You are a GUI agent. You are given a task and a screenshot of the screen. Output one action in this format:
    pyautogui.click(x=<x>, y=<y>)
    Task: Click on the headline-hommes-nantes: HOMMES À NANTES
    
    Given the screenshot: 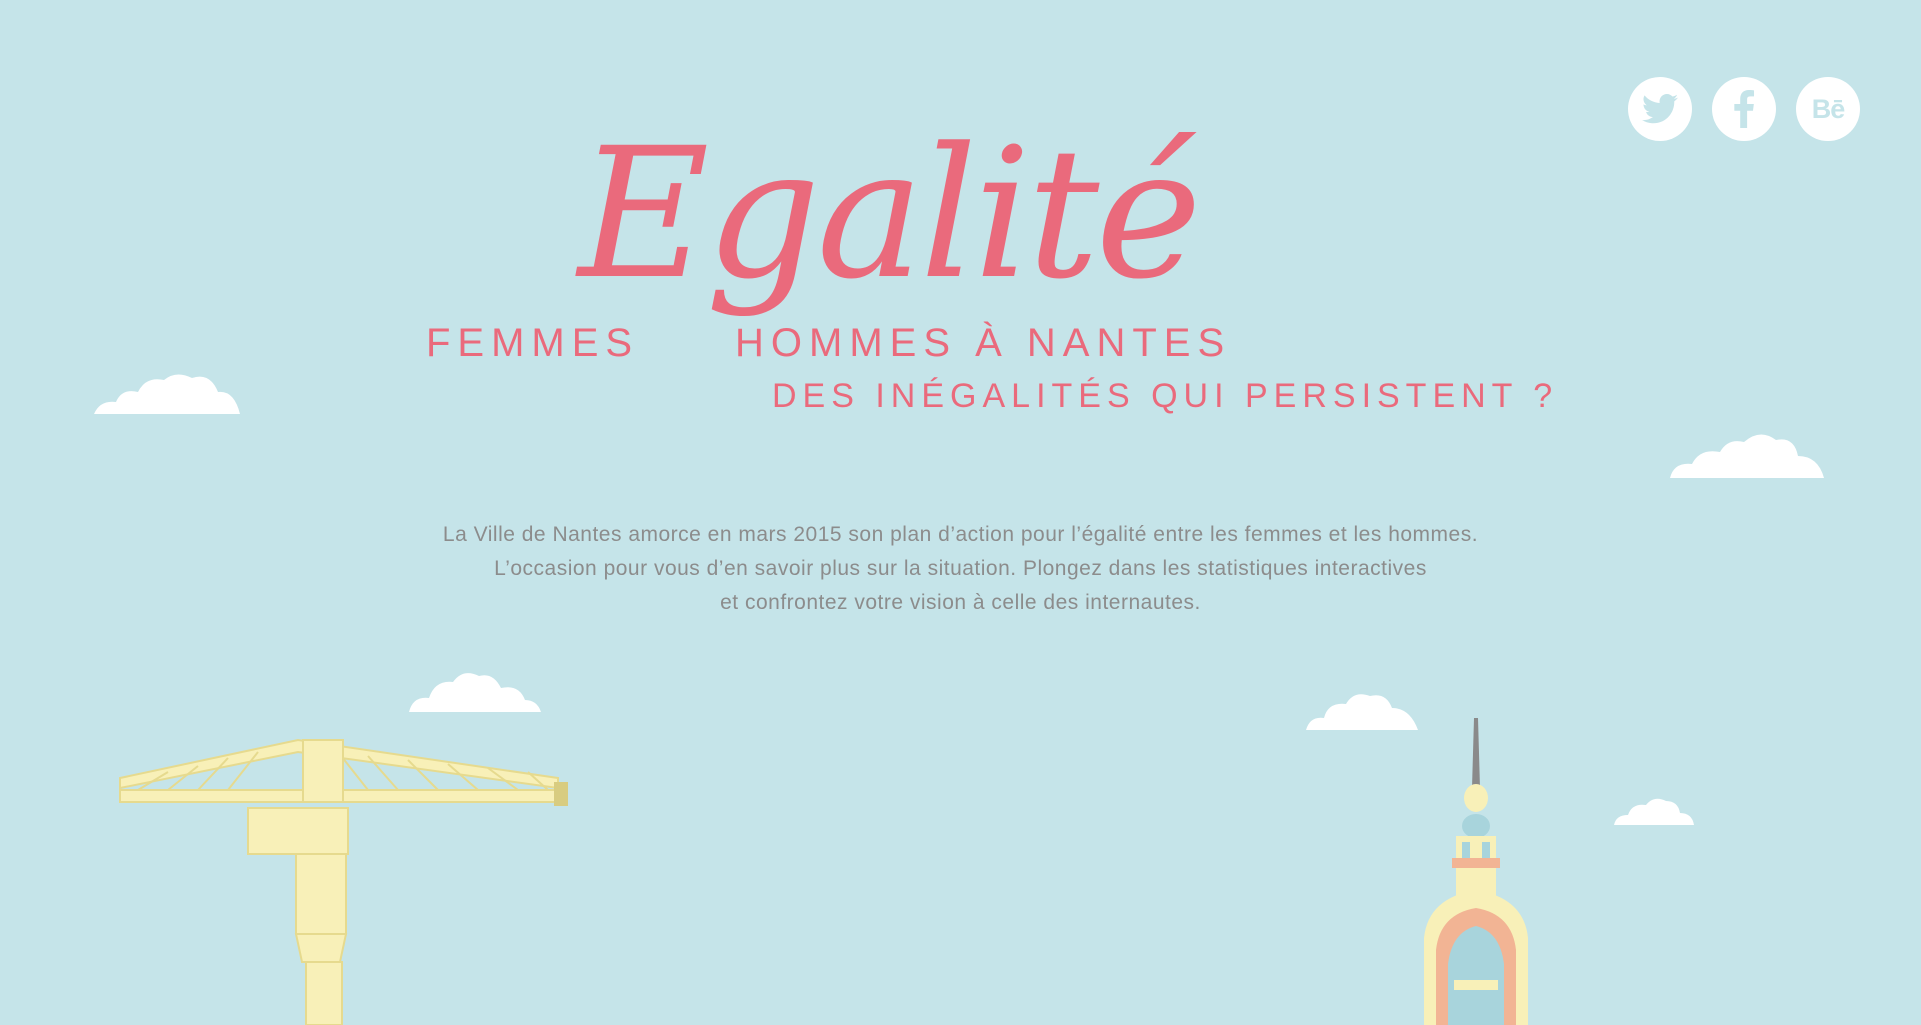 What is the action you would take?
    pyautogui.click(x=983, y=343)
    